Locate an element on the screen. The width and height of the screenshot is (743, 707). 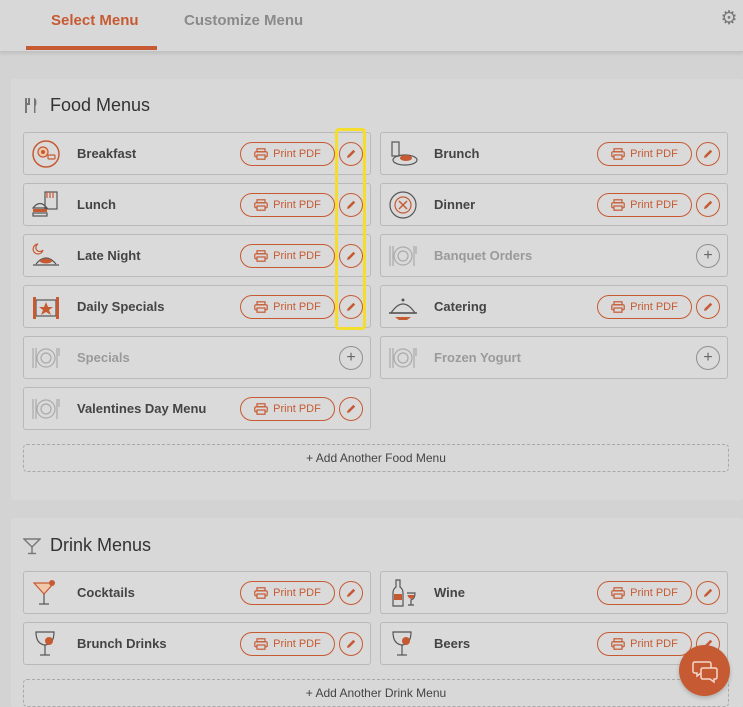
menu-card-dinner: Dinner Print PDF is located at coordinates (554, 204).